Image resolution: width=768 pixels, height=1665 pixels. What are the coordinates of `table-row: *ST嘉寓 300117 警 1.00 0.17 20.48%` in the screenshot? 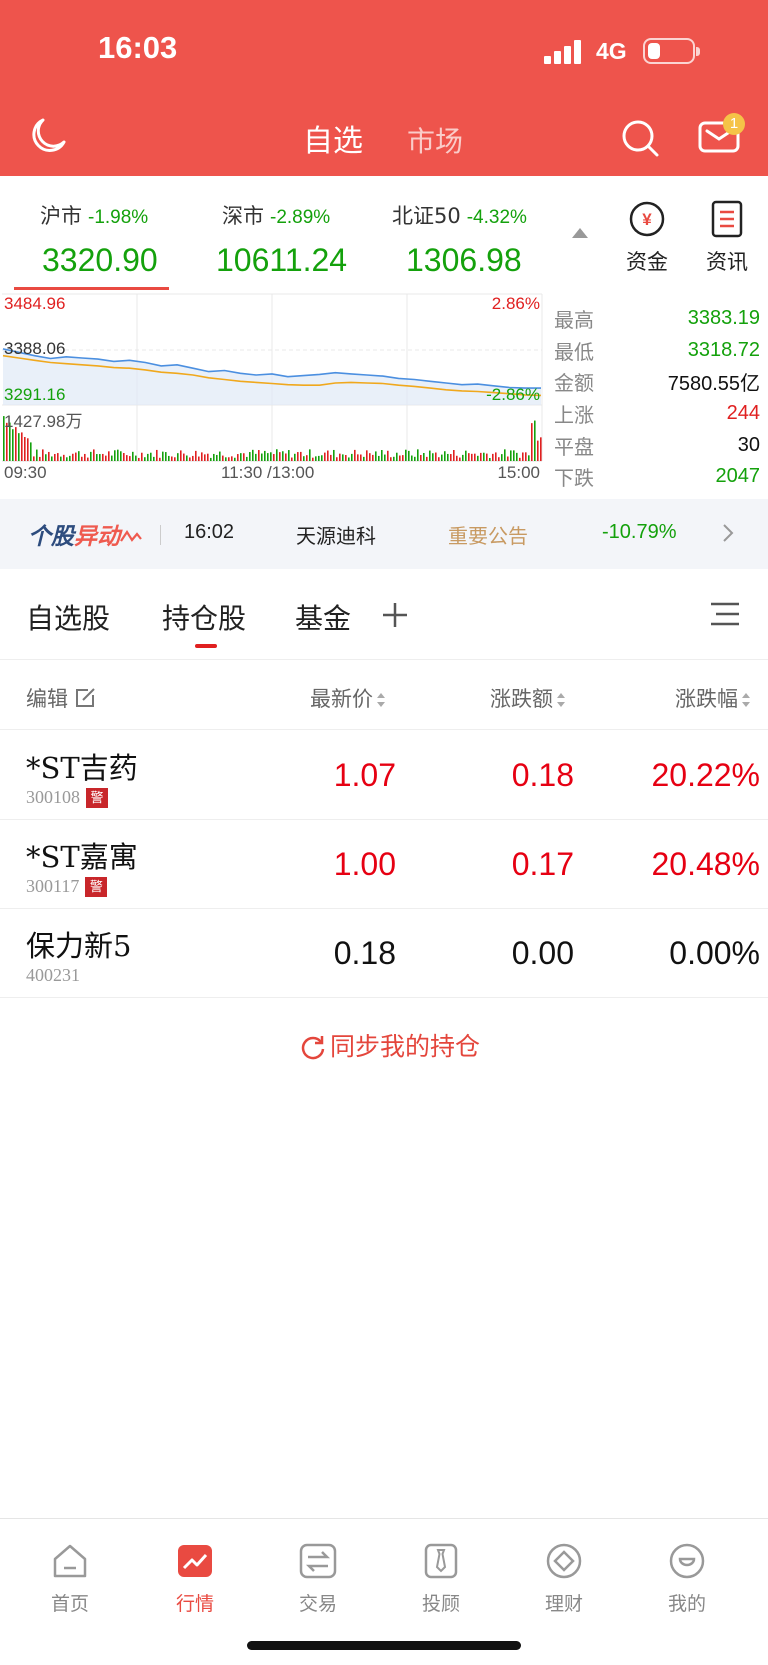 It's located at (384, 864).